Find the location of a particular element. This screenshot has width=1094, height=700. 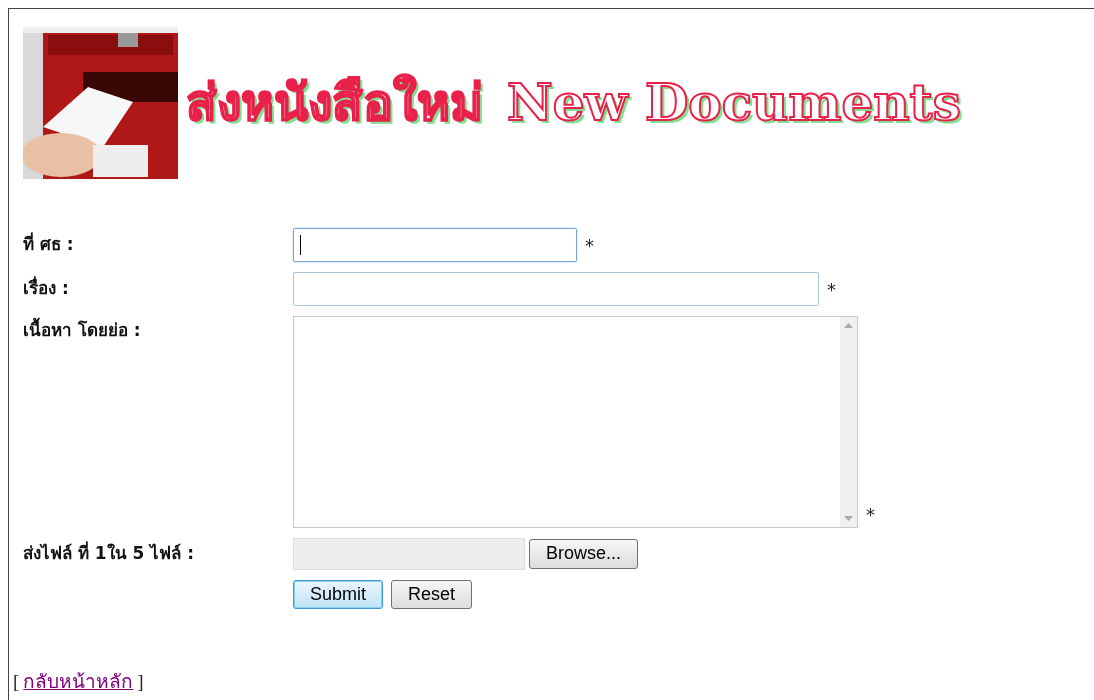

field-label: เนื้อหา โดยย่อ : is located at coordinates (158, 331).